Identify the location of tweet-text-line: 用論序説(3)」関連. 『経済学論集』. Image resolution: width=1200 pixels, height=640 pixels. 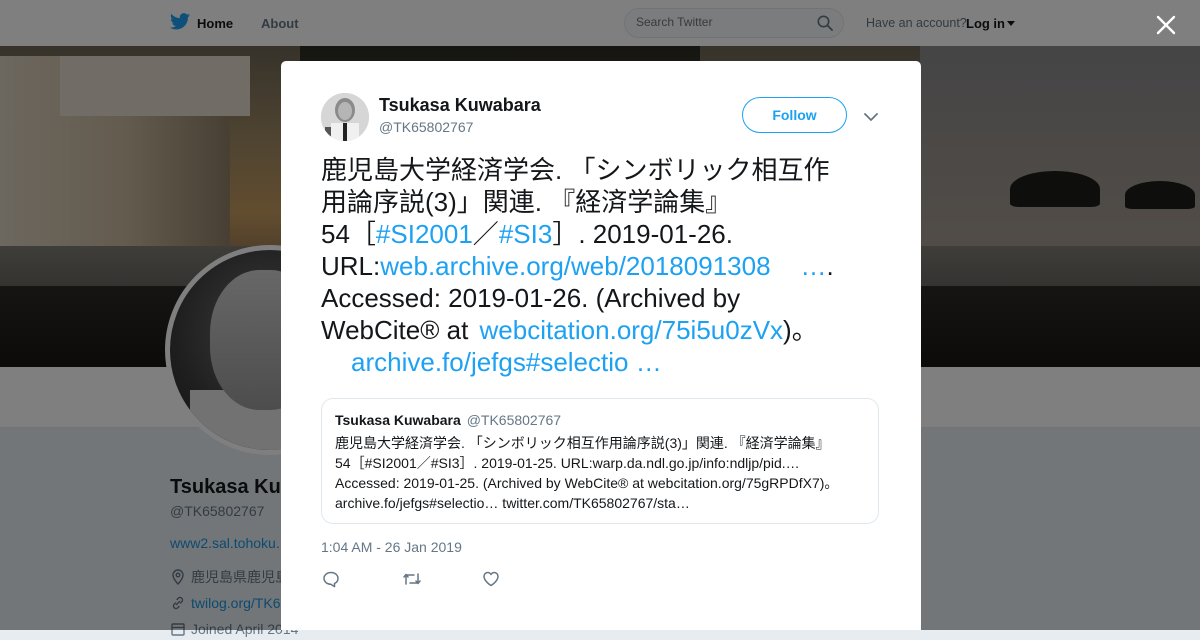
(526, 202).